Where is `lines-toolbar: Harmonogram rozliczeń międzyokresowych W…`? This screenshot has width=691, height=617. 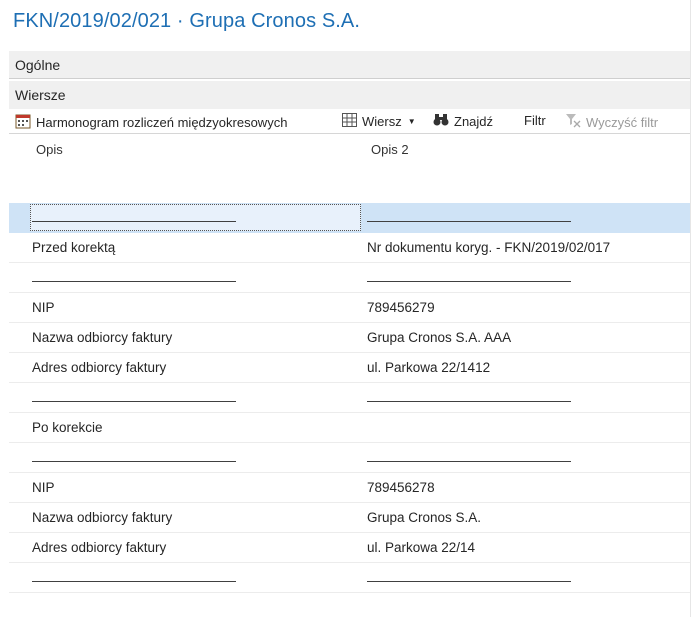 lines-toolbar: Harmonogram rozliczeń międzyokresowych W… is located at coordinates (350, 122).